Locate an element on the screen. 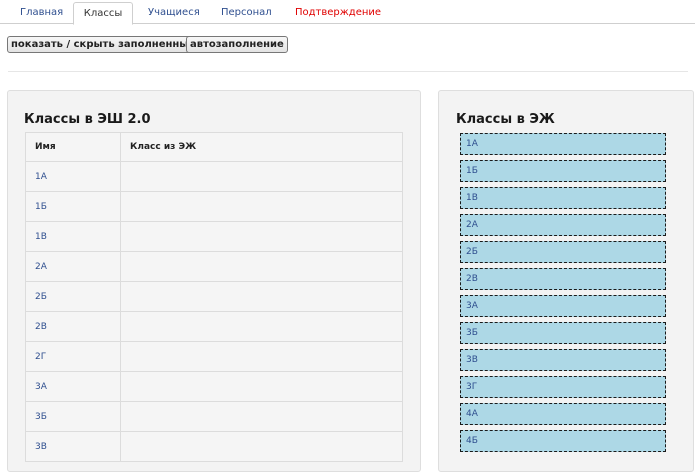 Image resolution: width=695 pixels, height=472 pixels. class-name-cell: 2Г is located at coordinates (73, 356).